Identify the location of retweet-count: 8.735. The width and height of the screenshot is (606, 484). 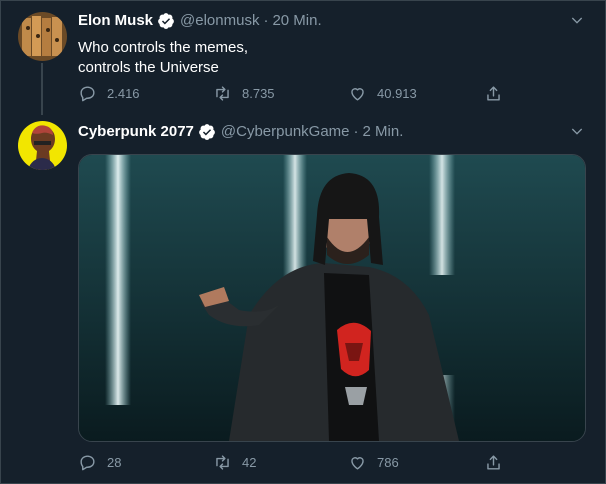
(258, 93).